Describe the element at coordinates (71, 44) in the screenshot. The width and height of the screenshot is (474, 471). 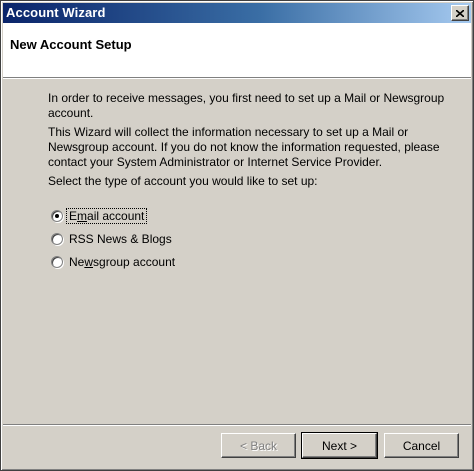
I see `page-title: New Account Setup` at that location.